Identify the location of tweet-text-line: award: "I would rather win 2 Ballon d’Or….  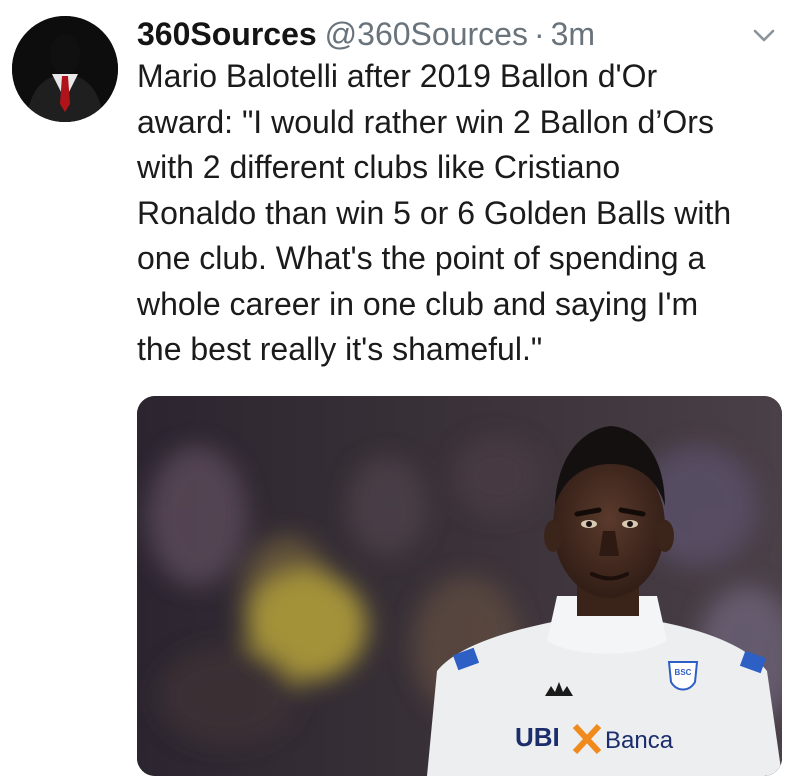
(425, 121).